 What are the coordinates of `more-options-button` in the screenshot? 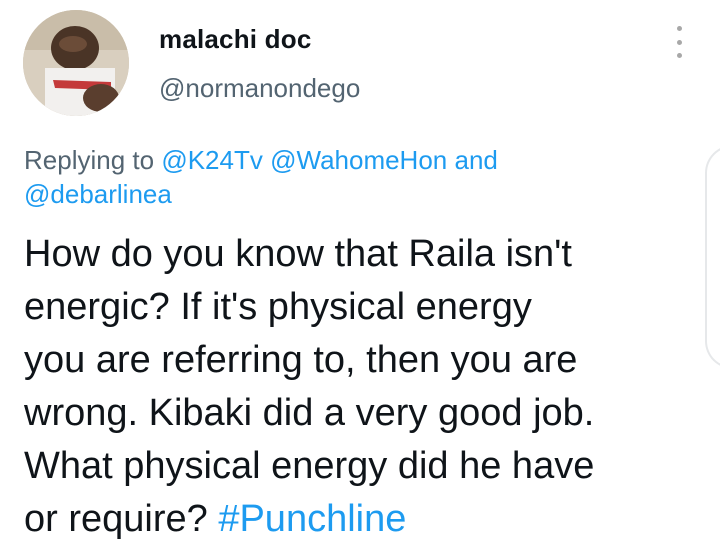 It's located at (679, 42).